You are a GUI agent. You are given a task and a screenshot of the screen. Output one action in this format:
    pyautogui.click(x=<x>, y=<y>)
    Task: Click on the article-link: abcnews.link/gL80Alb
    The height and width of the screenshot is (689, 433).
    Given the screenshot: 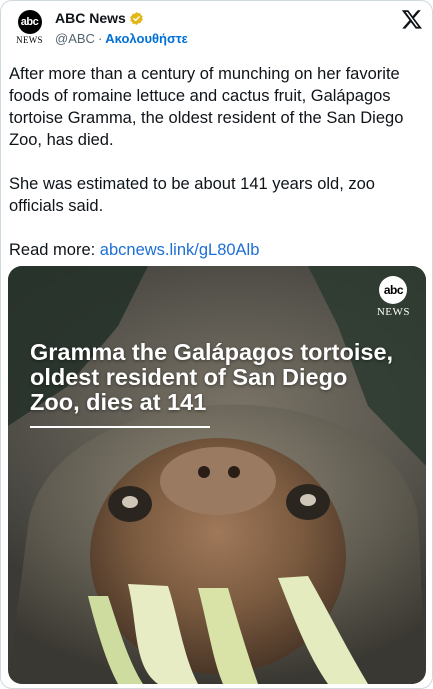 What is the action you would take?
    pyautogui.click(x=180, y=250)
    